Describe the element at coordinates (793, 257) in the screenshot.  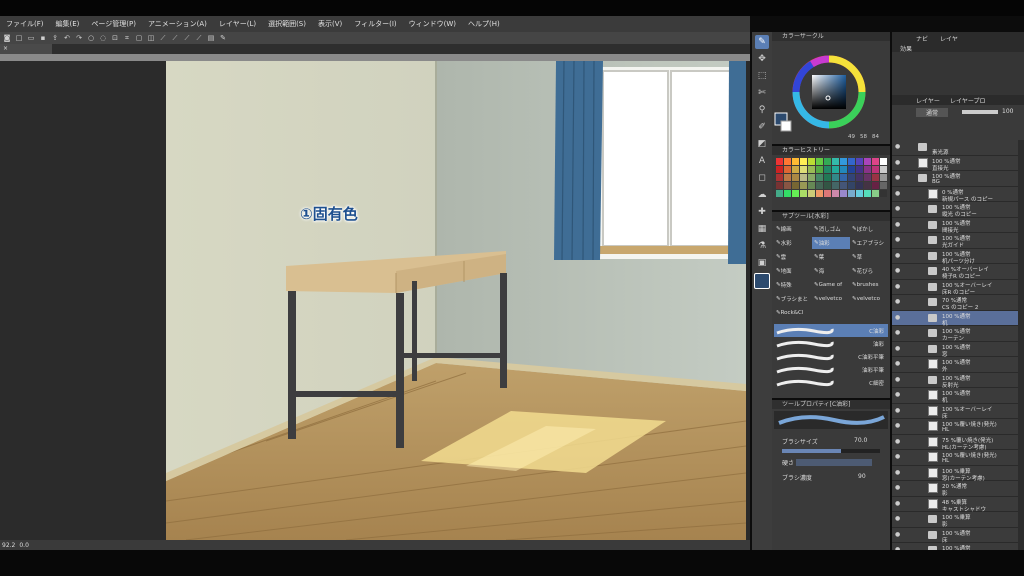
I see `subtool-item: ✎ 雲` at that location.